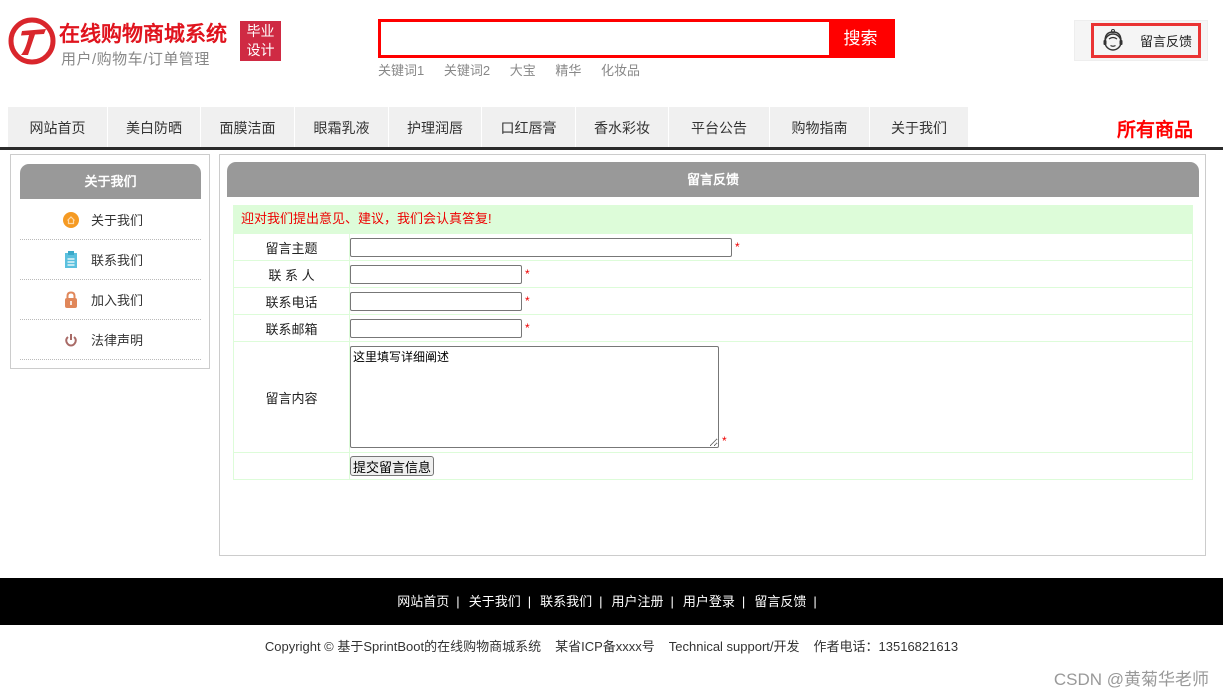 The image size is (1223, 696). What do you see at coordinates (392, 466) in the screenshot?
I see `submit-button: 提交留言信息` at bounding box center [392, 466].